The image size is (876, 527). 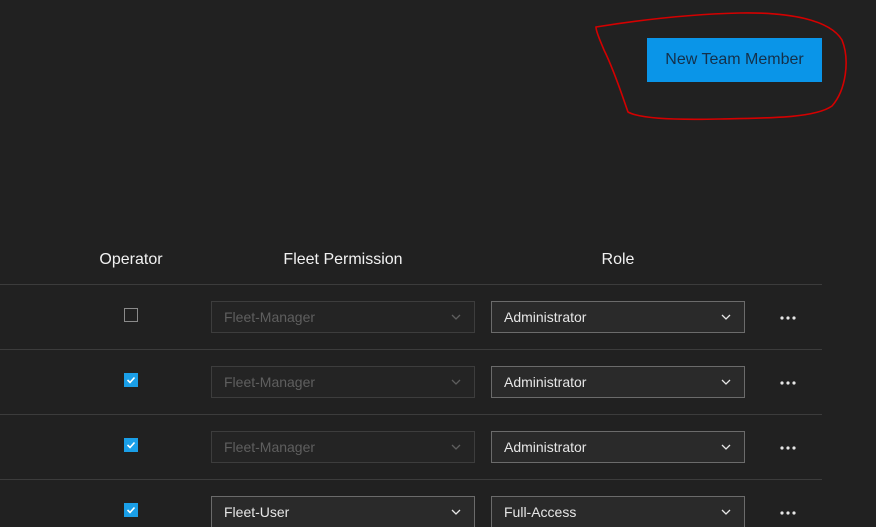 I want to click on fleet-permission-value: Fleet-User, so click(x=257, y=512).